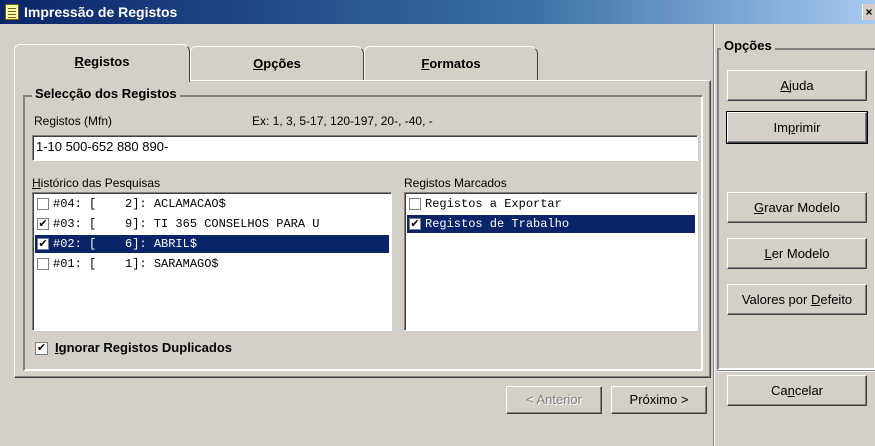  I want to click on save-template-button: Gravar Modelo, so click(797, 207).